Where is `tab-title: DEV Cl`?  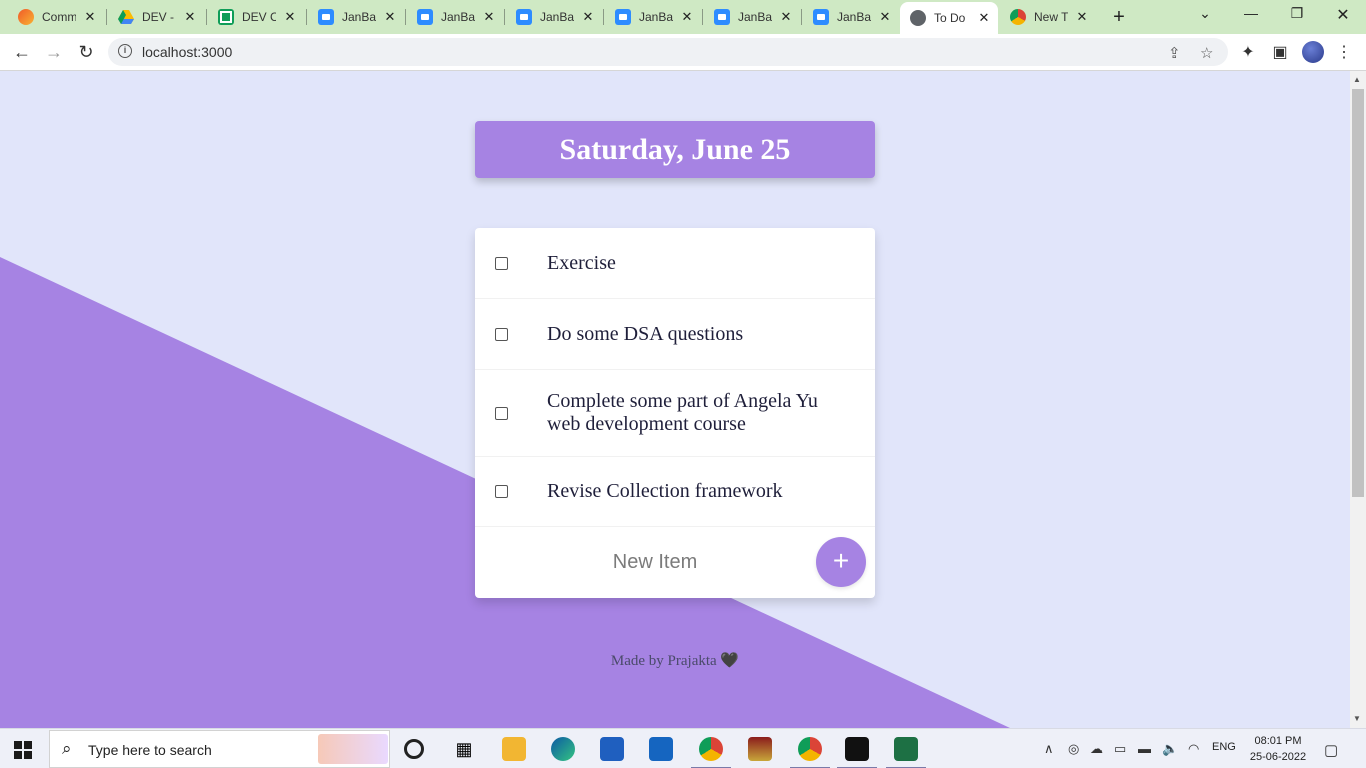 tab-title: DEV Cl is located at coordinates (259, 17).